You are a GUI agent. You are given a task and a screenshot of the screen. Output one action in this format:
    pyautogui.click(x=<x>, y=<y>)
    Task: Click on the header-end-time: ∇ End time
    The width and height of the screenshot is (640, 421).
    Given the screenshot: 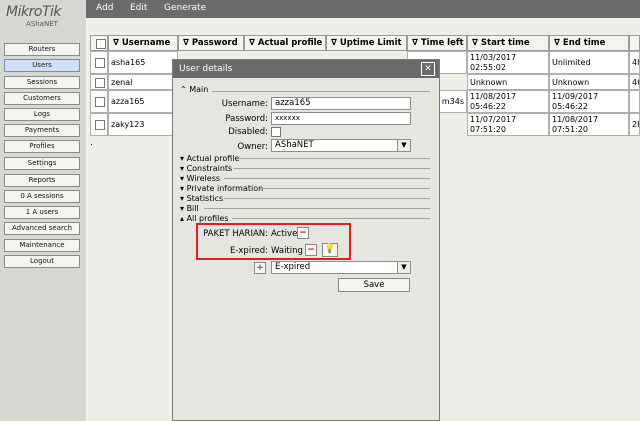 What is the action you would take?
    pyautogui.click(x=589, y=43)
    